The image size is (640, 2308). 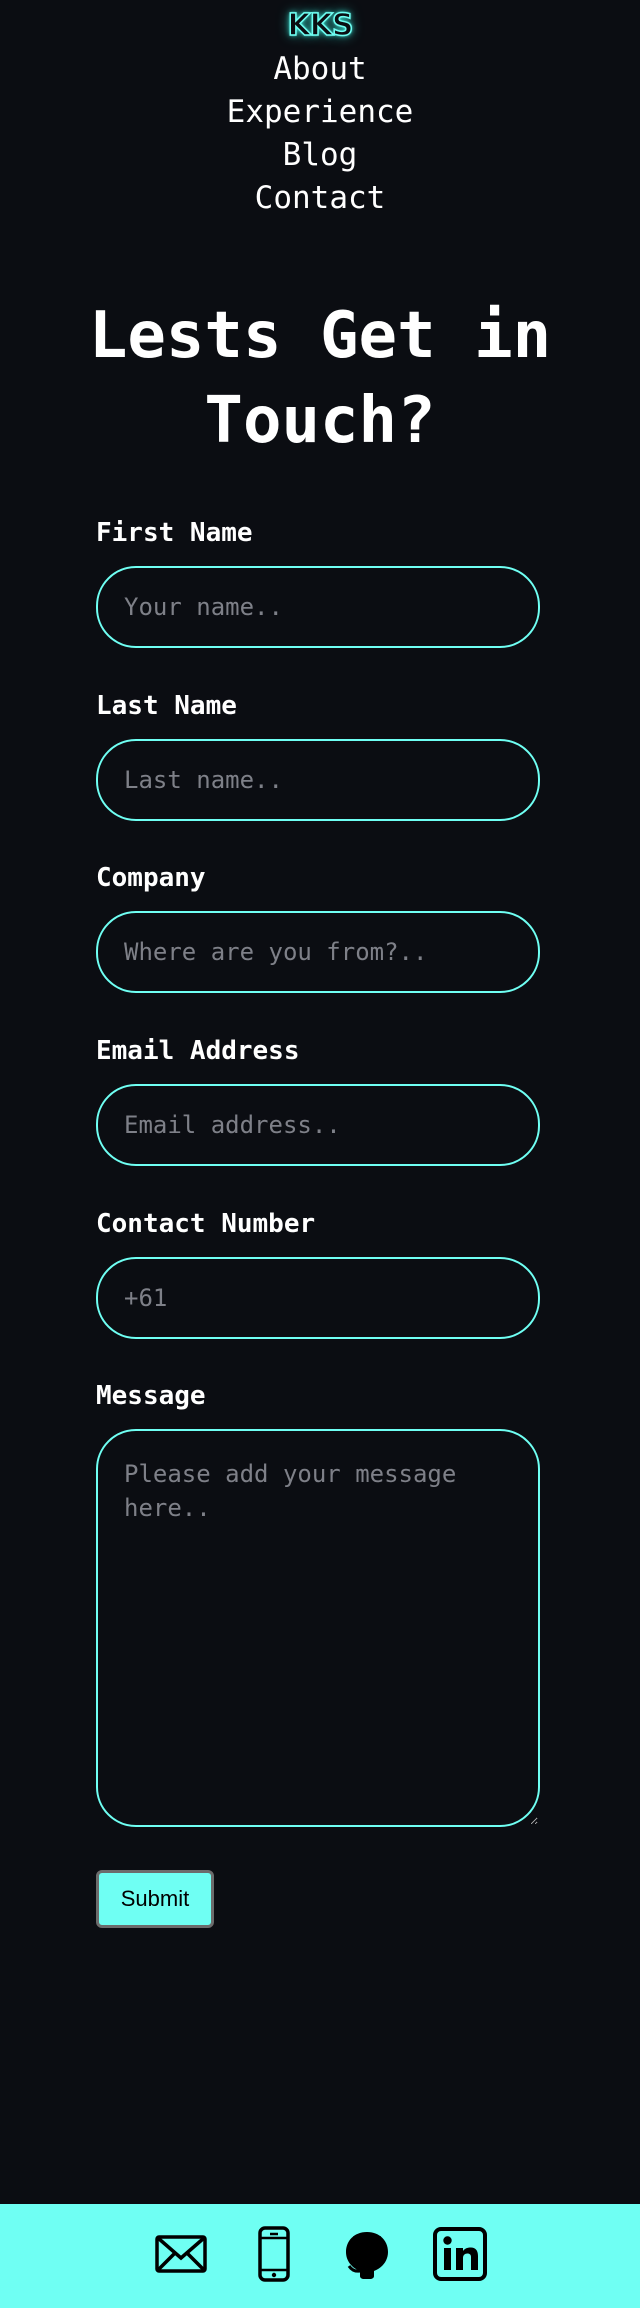 What do you see at coordinates (181, 2254) in the screenshot?
I see `mail-icon` at bounding box center [181, 2254].